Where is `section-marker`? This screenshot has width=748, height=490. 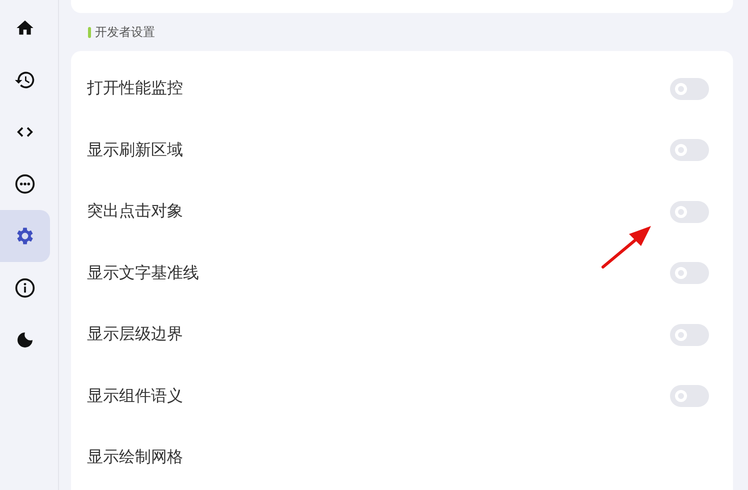
section-marker is located at coordinates (89, 32).